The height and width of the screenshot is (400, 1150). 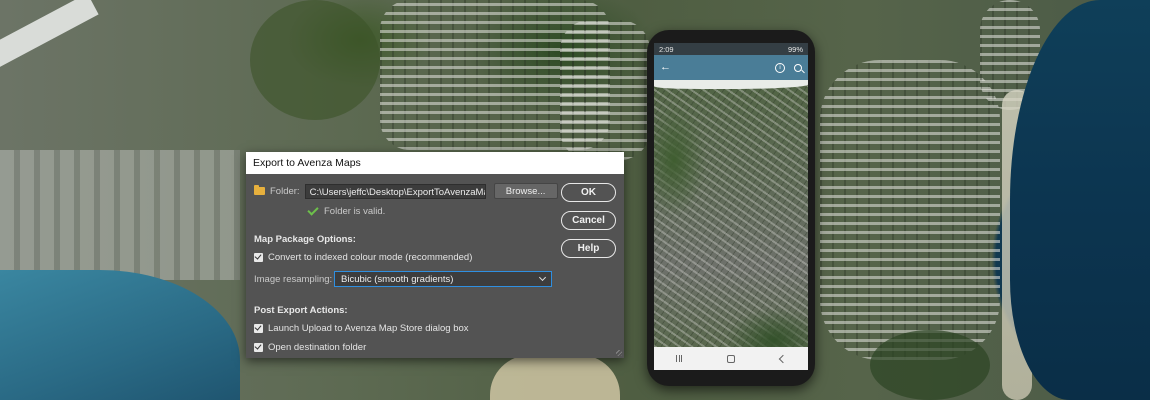 I want to click on recent-apps-icon, so click(x=679, y=358).